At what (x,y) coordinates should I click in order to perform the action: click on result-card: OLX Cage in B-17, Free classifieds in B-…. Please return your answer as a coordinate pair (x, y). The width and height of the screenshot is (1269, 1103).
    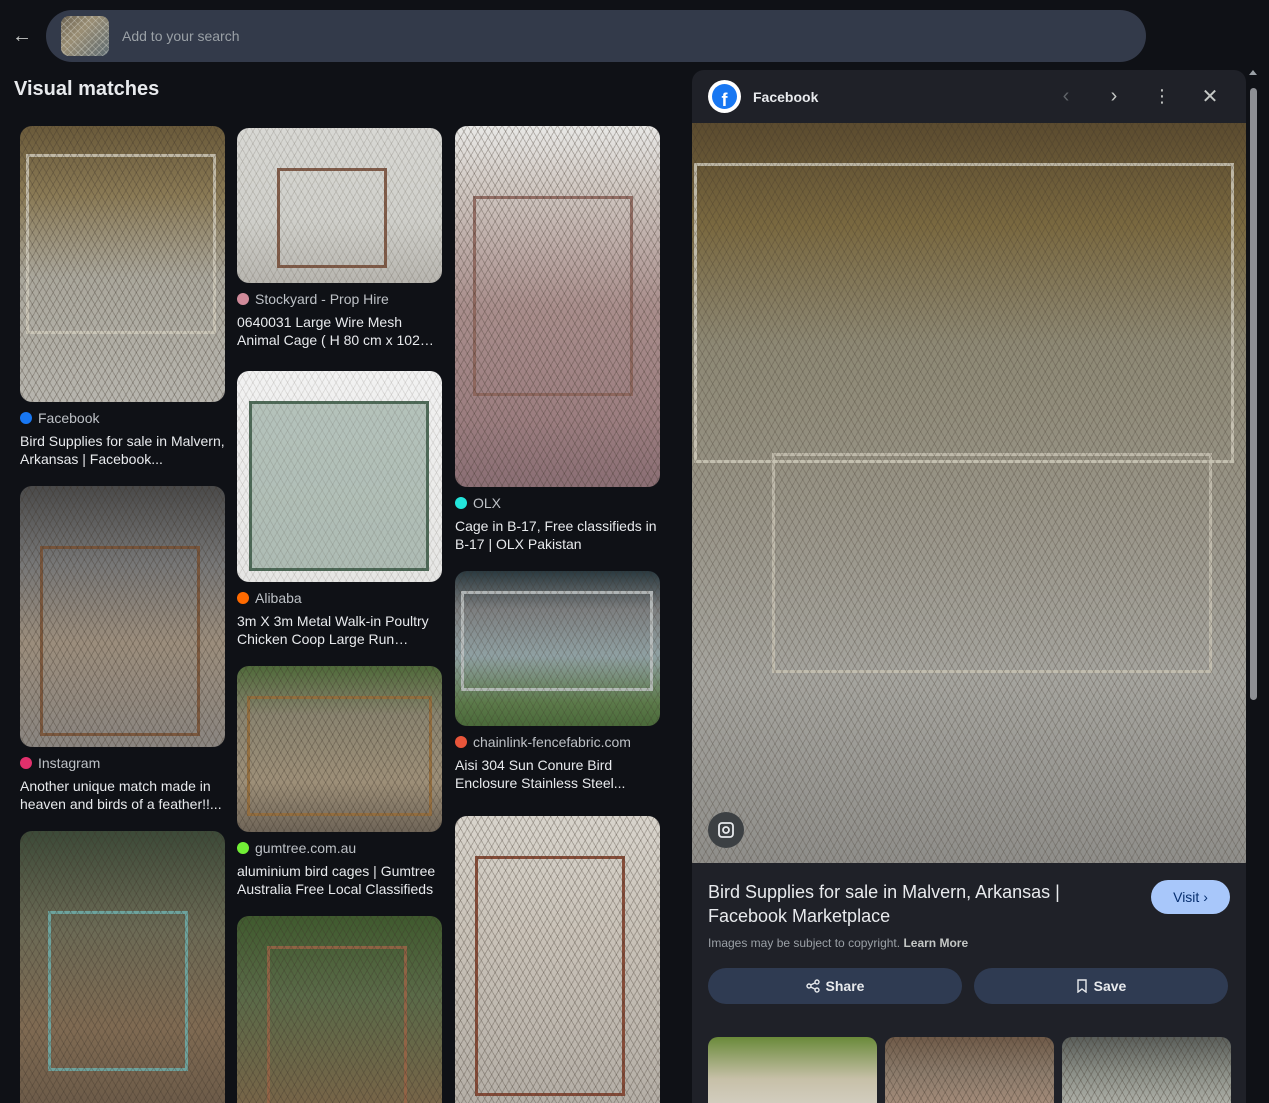
    Looking at the image, I should click on (557, 339).